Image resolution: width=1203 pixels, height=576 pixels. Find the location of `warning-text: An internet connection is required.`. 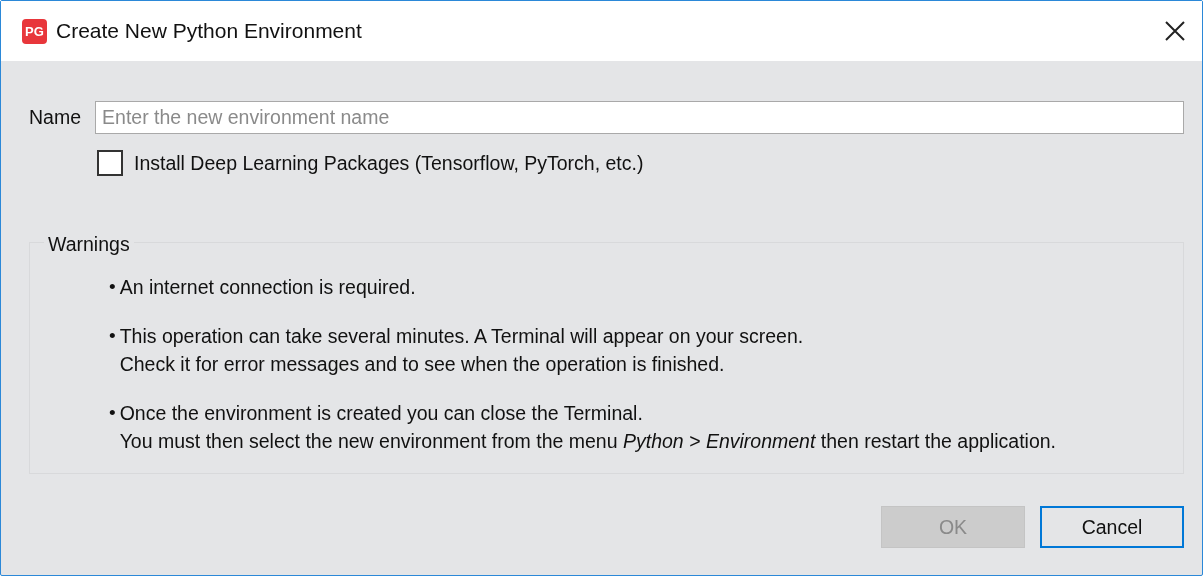

warning-text: An internet connection is required. is located at coordinates (267, 287).